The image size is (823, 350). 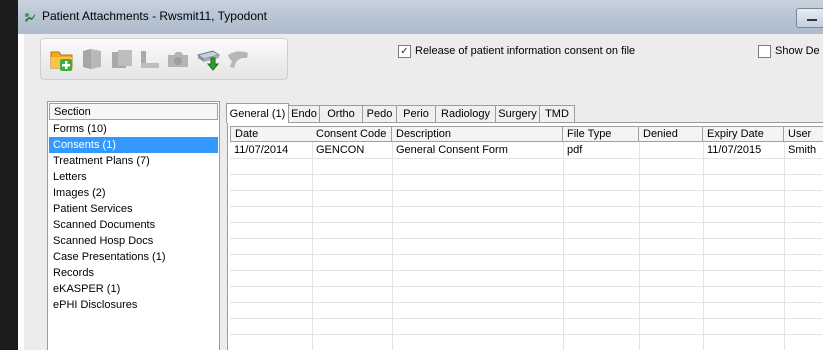 What do you see at coordinates (154, 16) in the screenshot?
I see `window-title: Patient Attachments - Rwsmit11, Typodont` at bounding box center [154, 16].